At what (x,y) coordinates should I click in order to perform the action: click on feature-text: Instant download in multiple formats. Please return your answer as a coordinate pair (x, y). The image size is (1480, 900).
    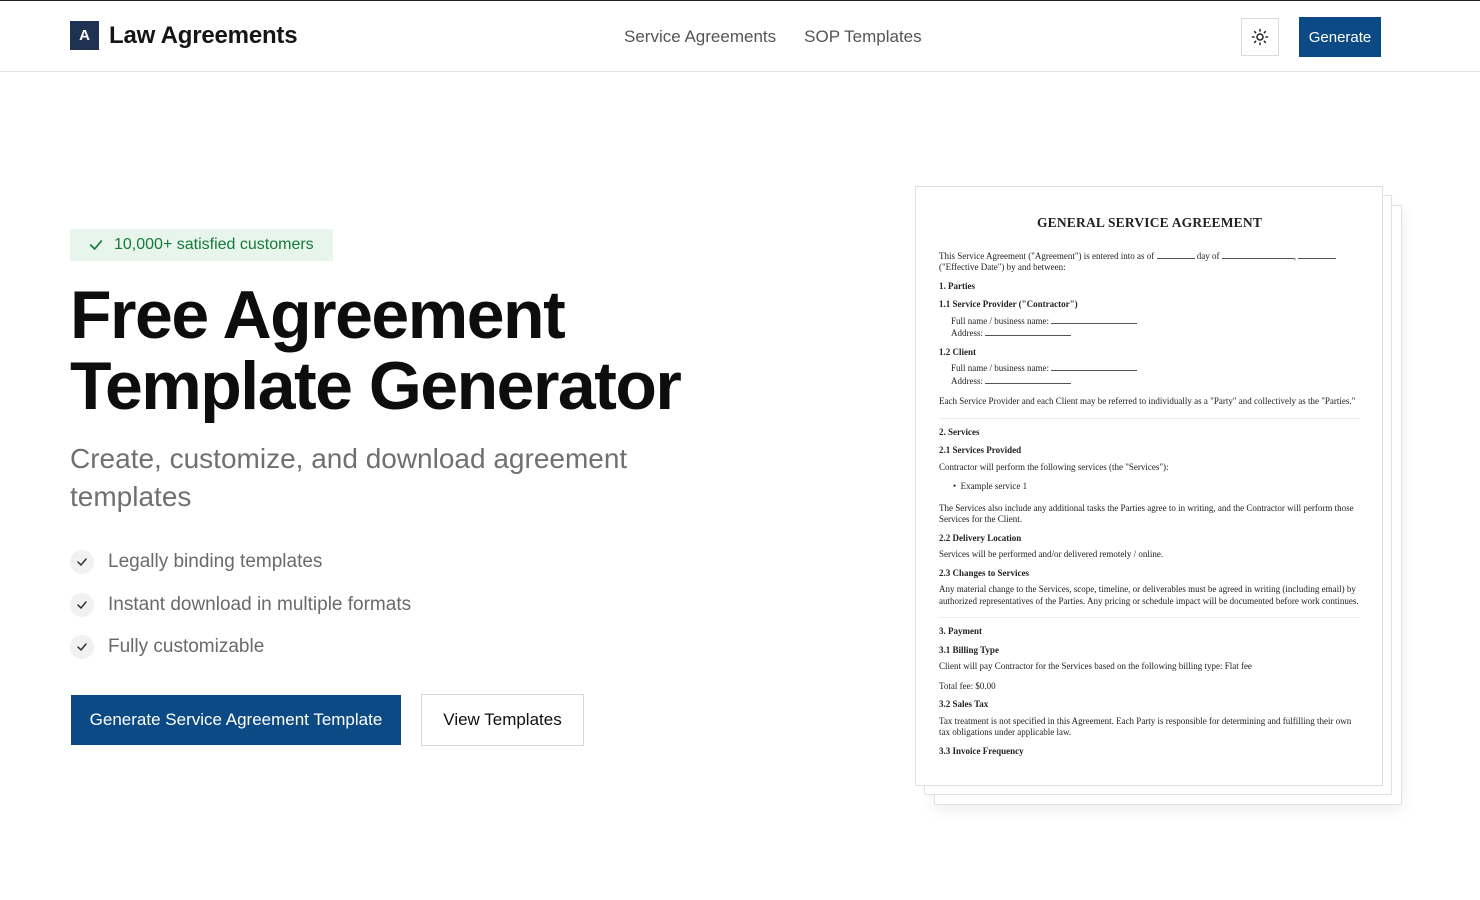
    Looking at the image, I should click on (260, 604).